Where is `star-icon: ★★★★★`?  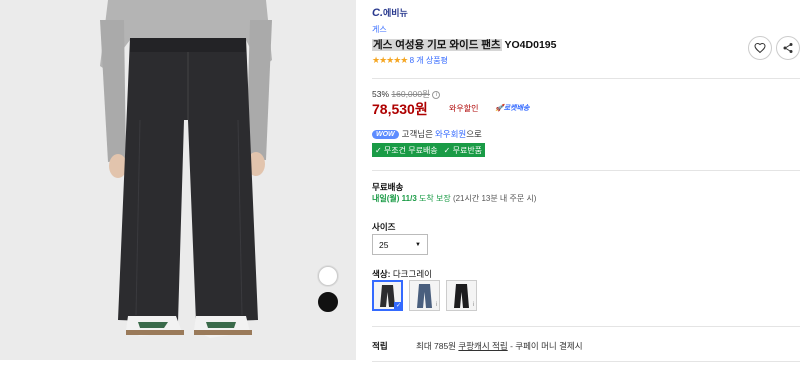 star-icon: ★★★★★ is located at coordinates (390, 60).